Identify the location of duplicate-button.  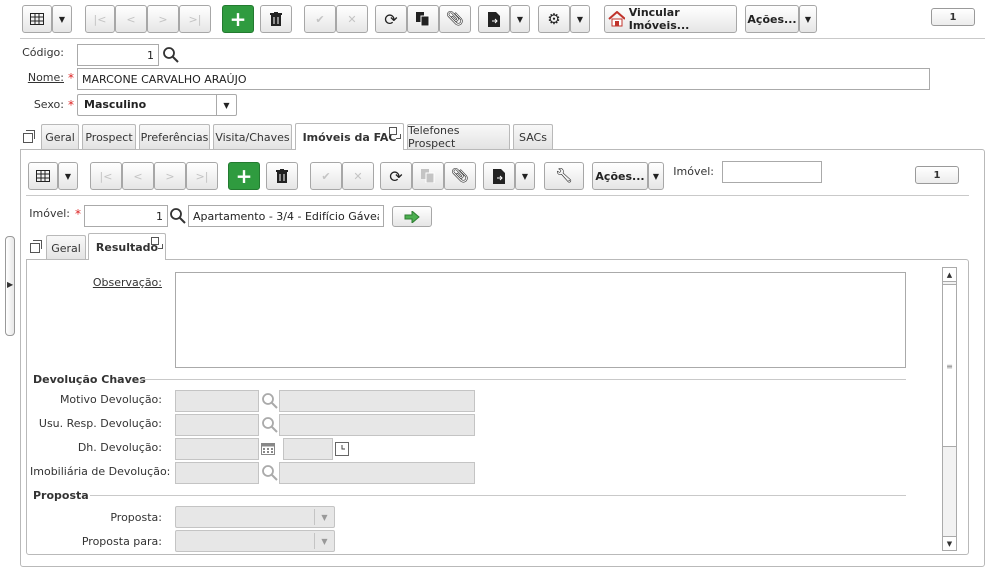
(423, 19).